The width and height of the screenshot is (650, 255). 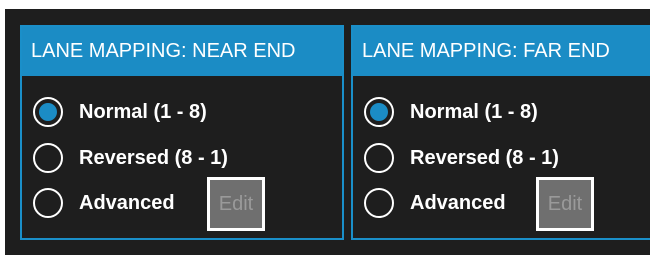 What do you see at coordinates (458, 202) in the screenshot?
I see `far-advanced-label: Advanced` at bounding box center [458, 202].